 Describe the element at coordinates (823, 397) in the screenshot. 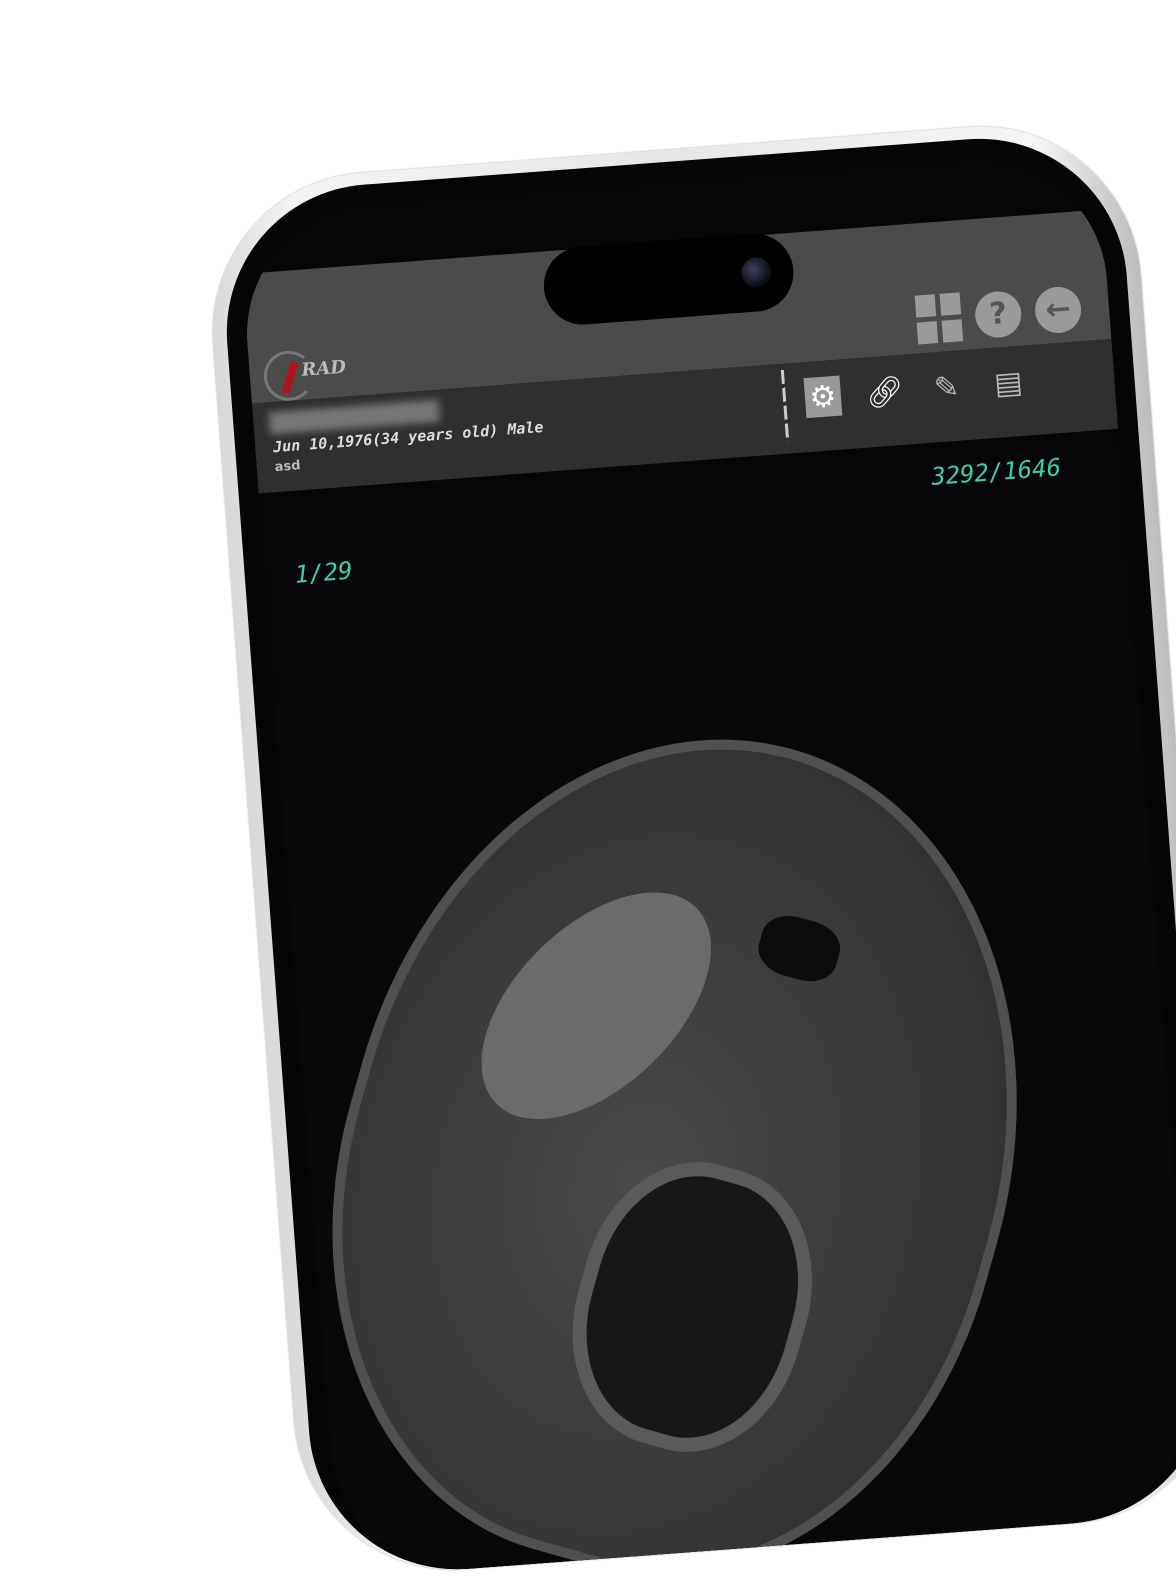

I see `settings-icon: ⚙` at that location.